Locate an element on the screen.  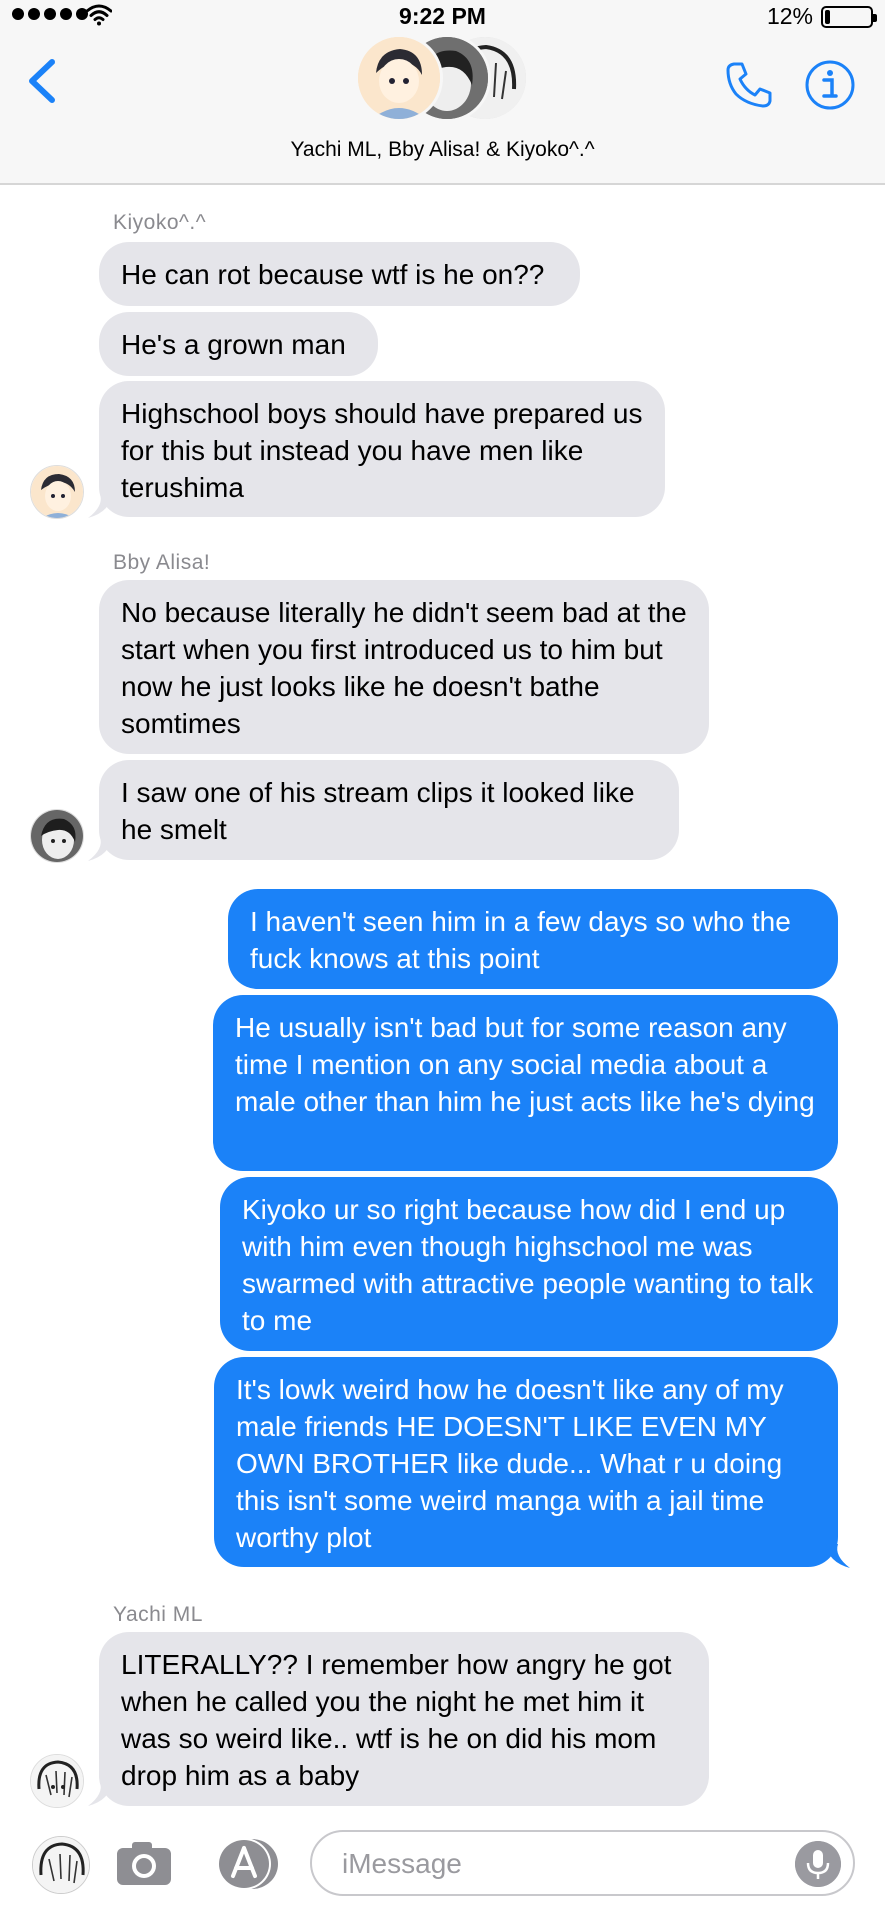
message-bubble-incoming: He can rot because wtf is he on?? is located at coordinates (339, 274).